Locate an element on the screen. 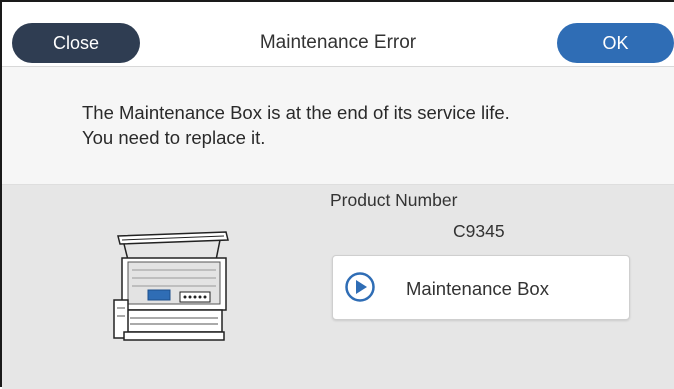  error-message-line-2: You need to replace it. is located at coordinates (174, 137).